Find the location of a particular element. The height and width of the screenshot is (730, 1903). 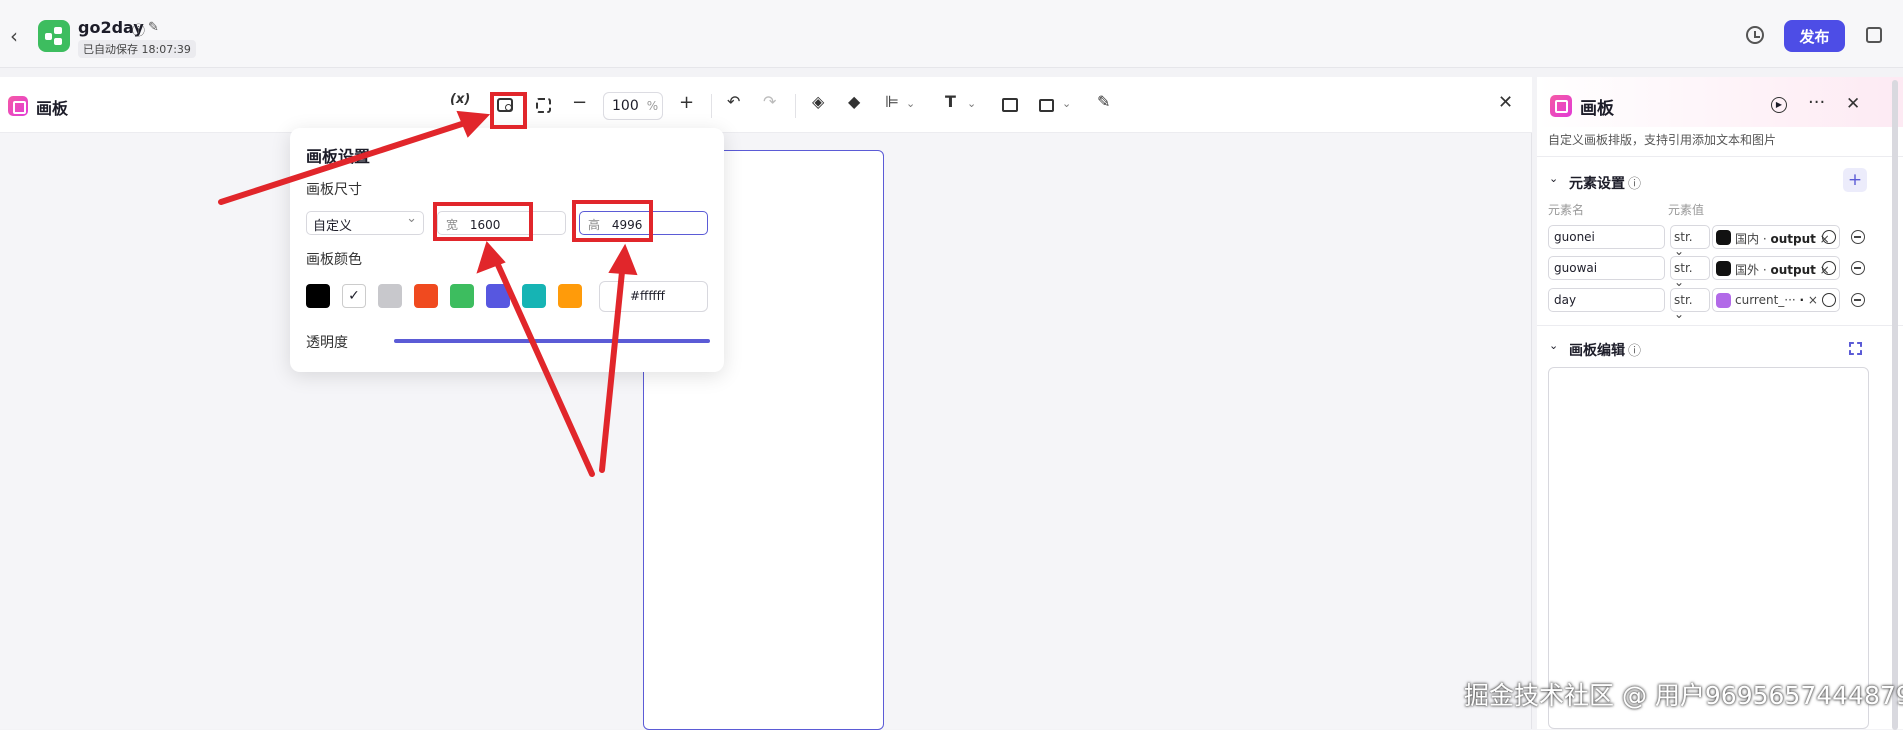

watermark: 掘金技术社区 @ 用户9695657444879 is located at coordinates (1683, 695).